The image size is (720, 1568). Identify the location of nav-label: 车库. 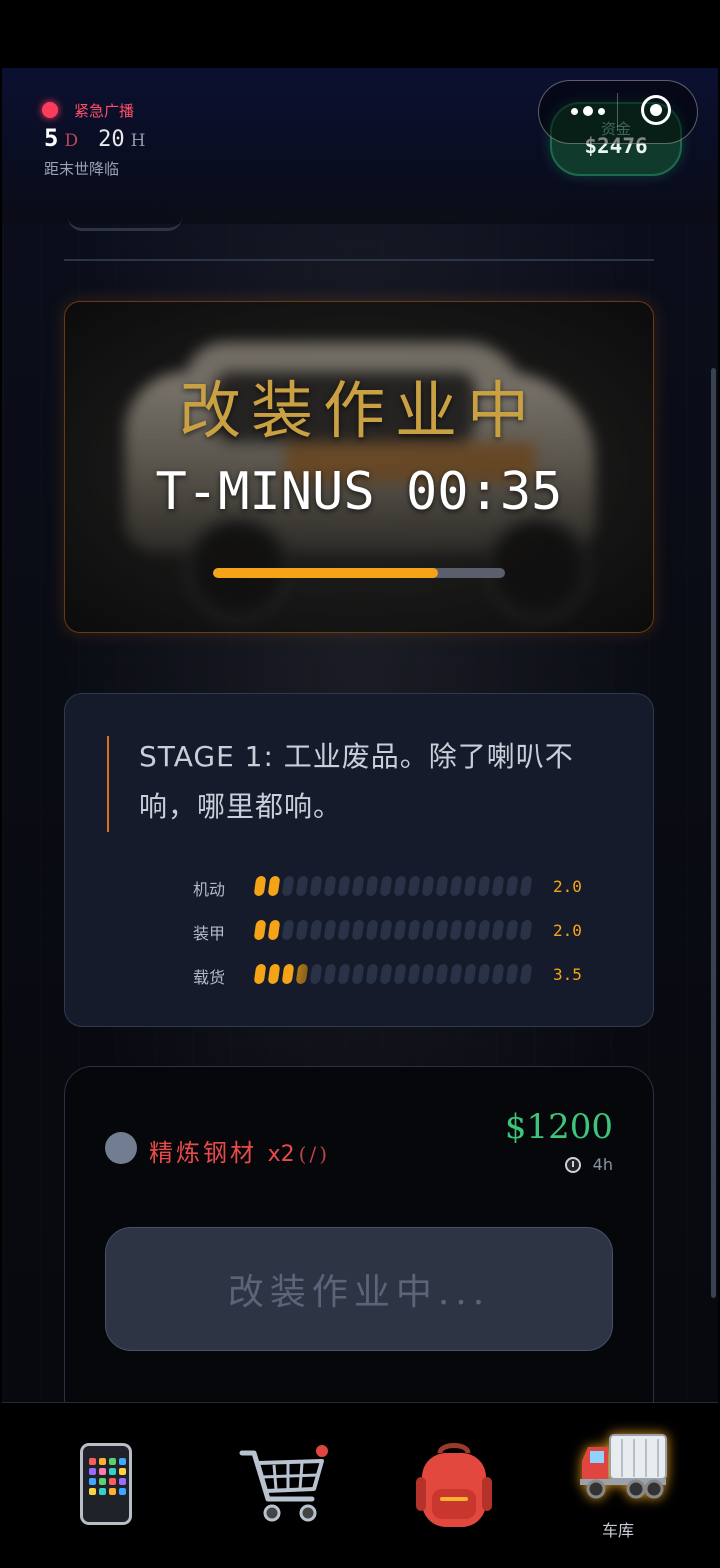
(617, 1530).